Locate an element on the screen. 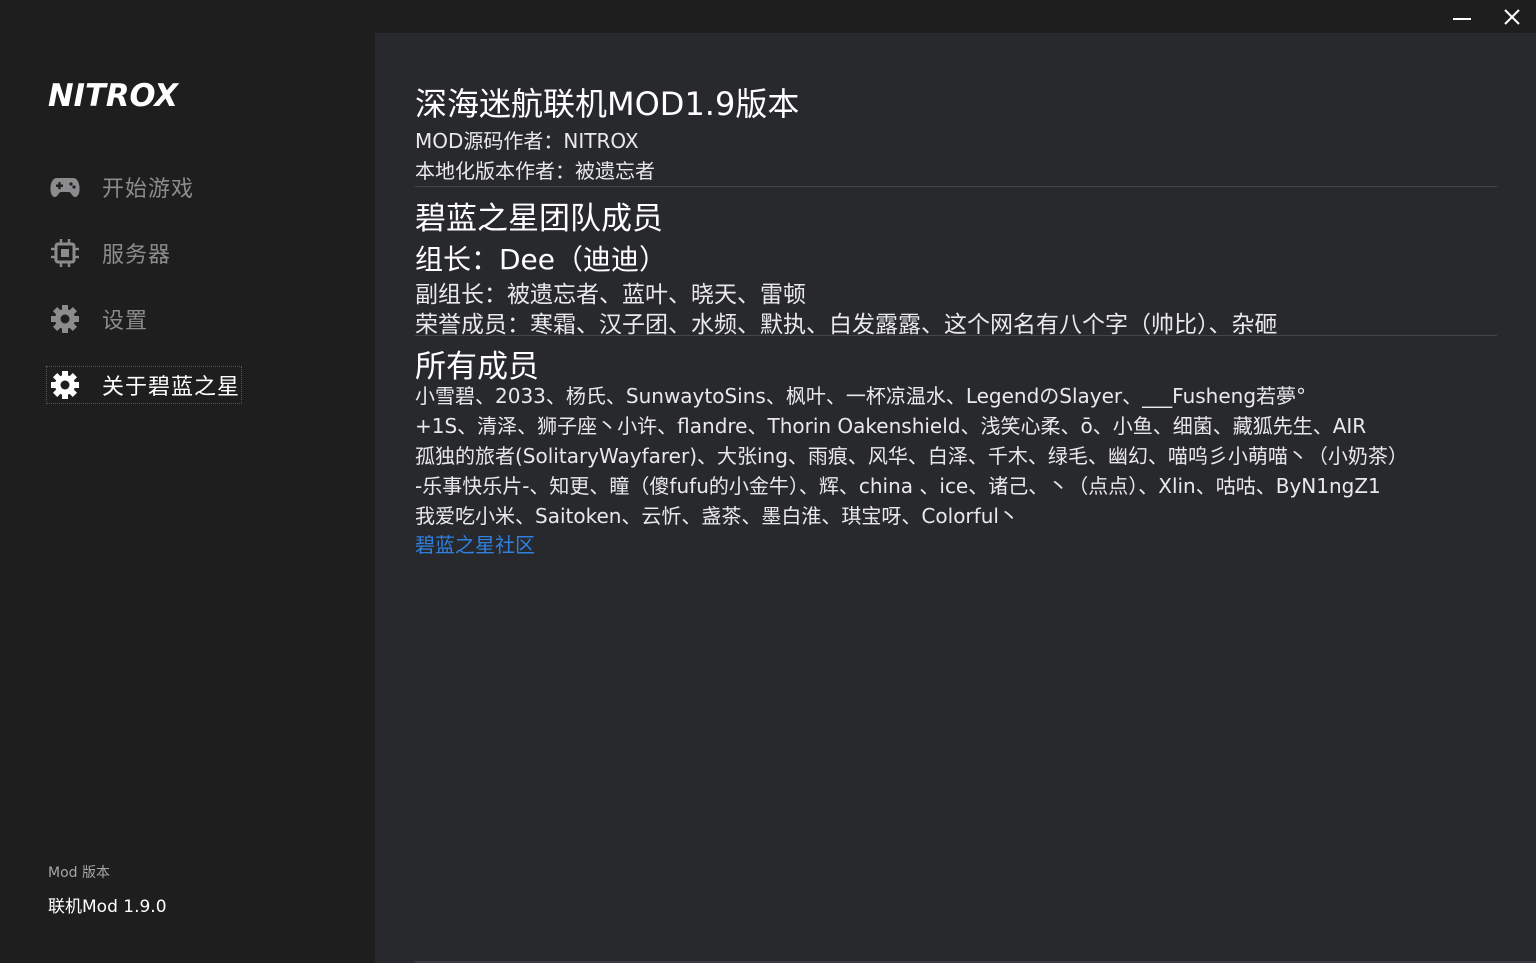 The width and height of the screenshot is (1536, 963). nav-label-servers: 服务器 is located at coordinates (137, 255).